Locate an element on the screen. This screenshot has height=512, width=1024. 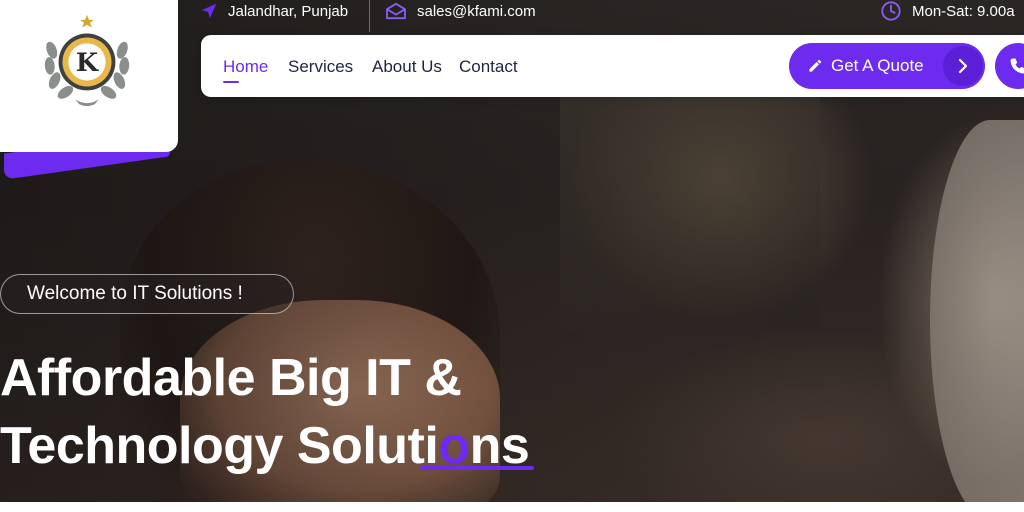
nav-services: Services is located at coordinates (320, 67).